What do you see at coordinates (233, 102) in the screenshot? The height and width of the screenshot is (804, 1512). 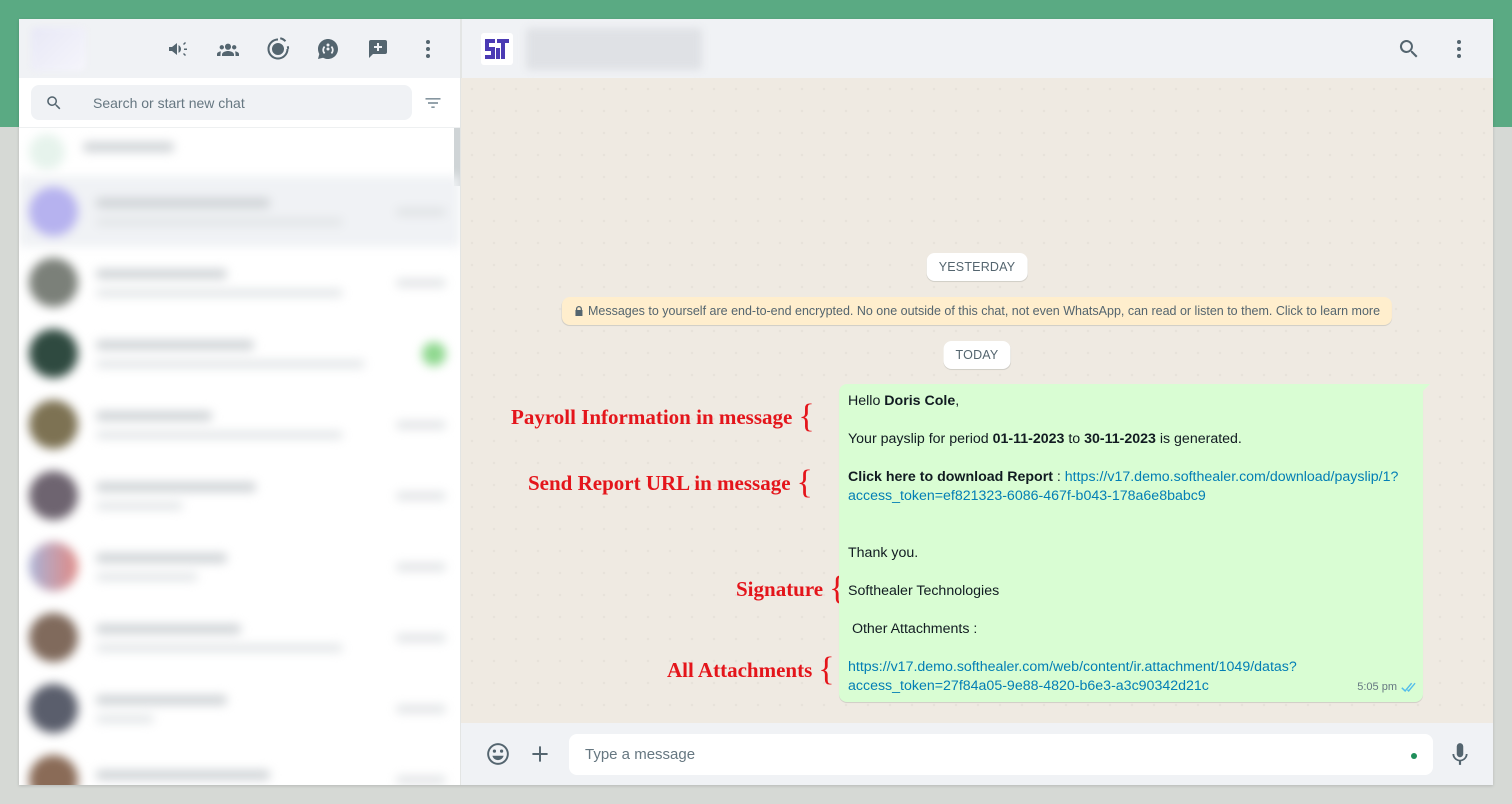 I see `search-input` at bounding box center [233, 102].